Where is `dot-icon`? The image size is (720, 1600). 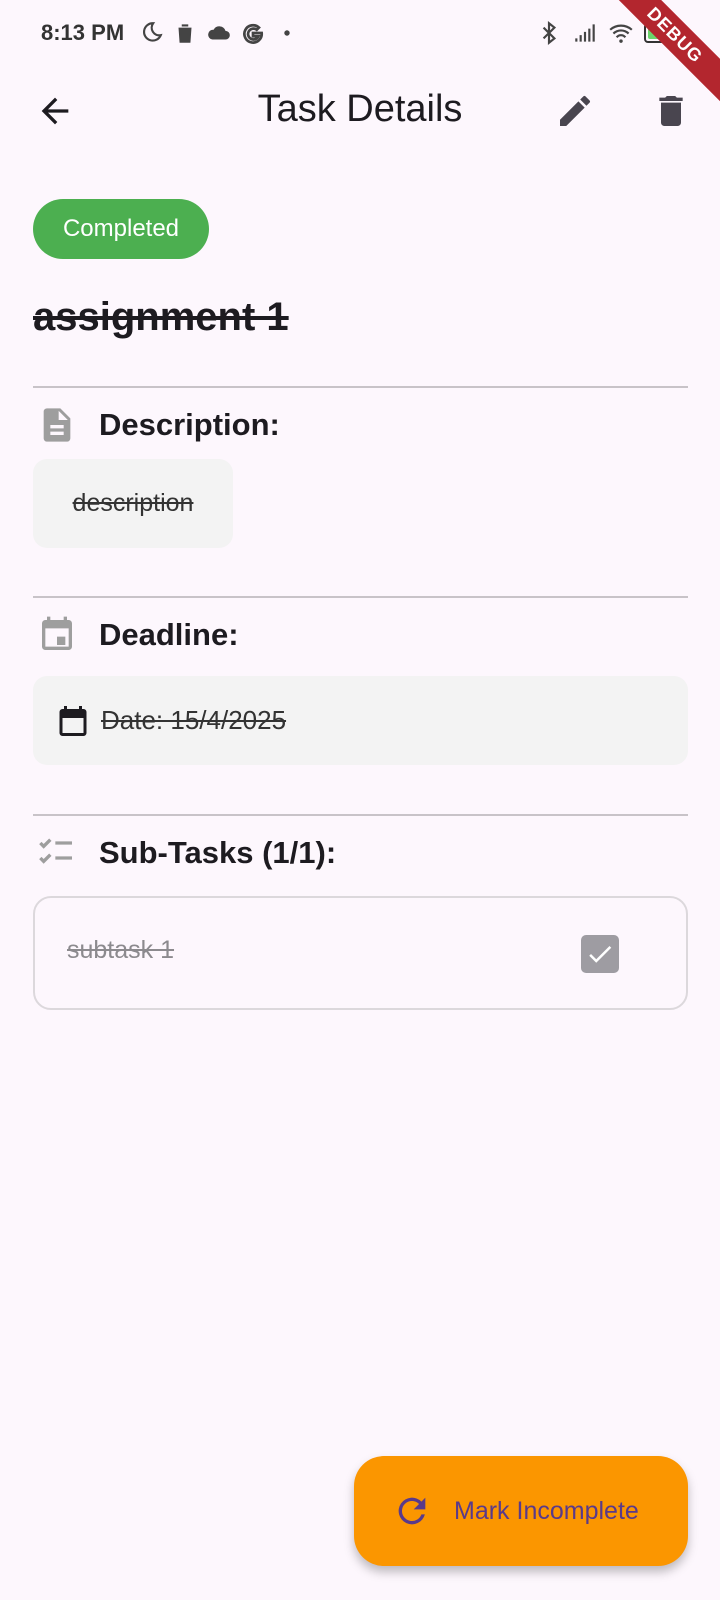 dot-icon is located at coordinates (287, 33).